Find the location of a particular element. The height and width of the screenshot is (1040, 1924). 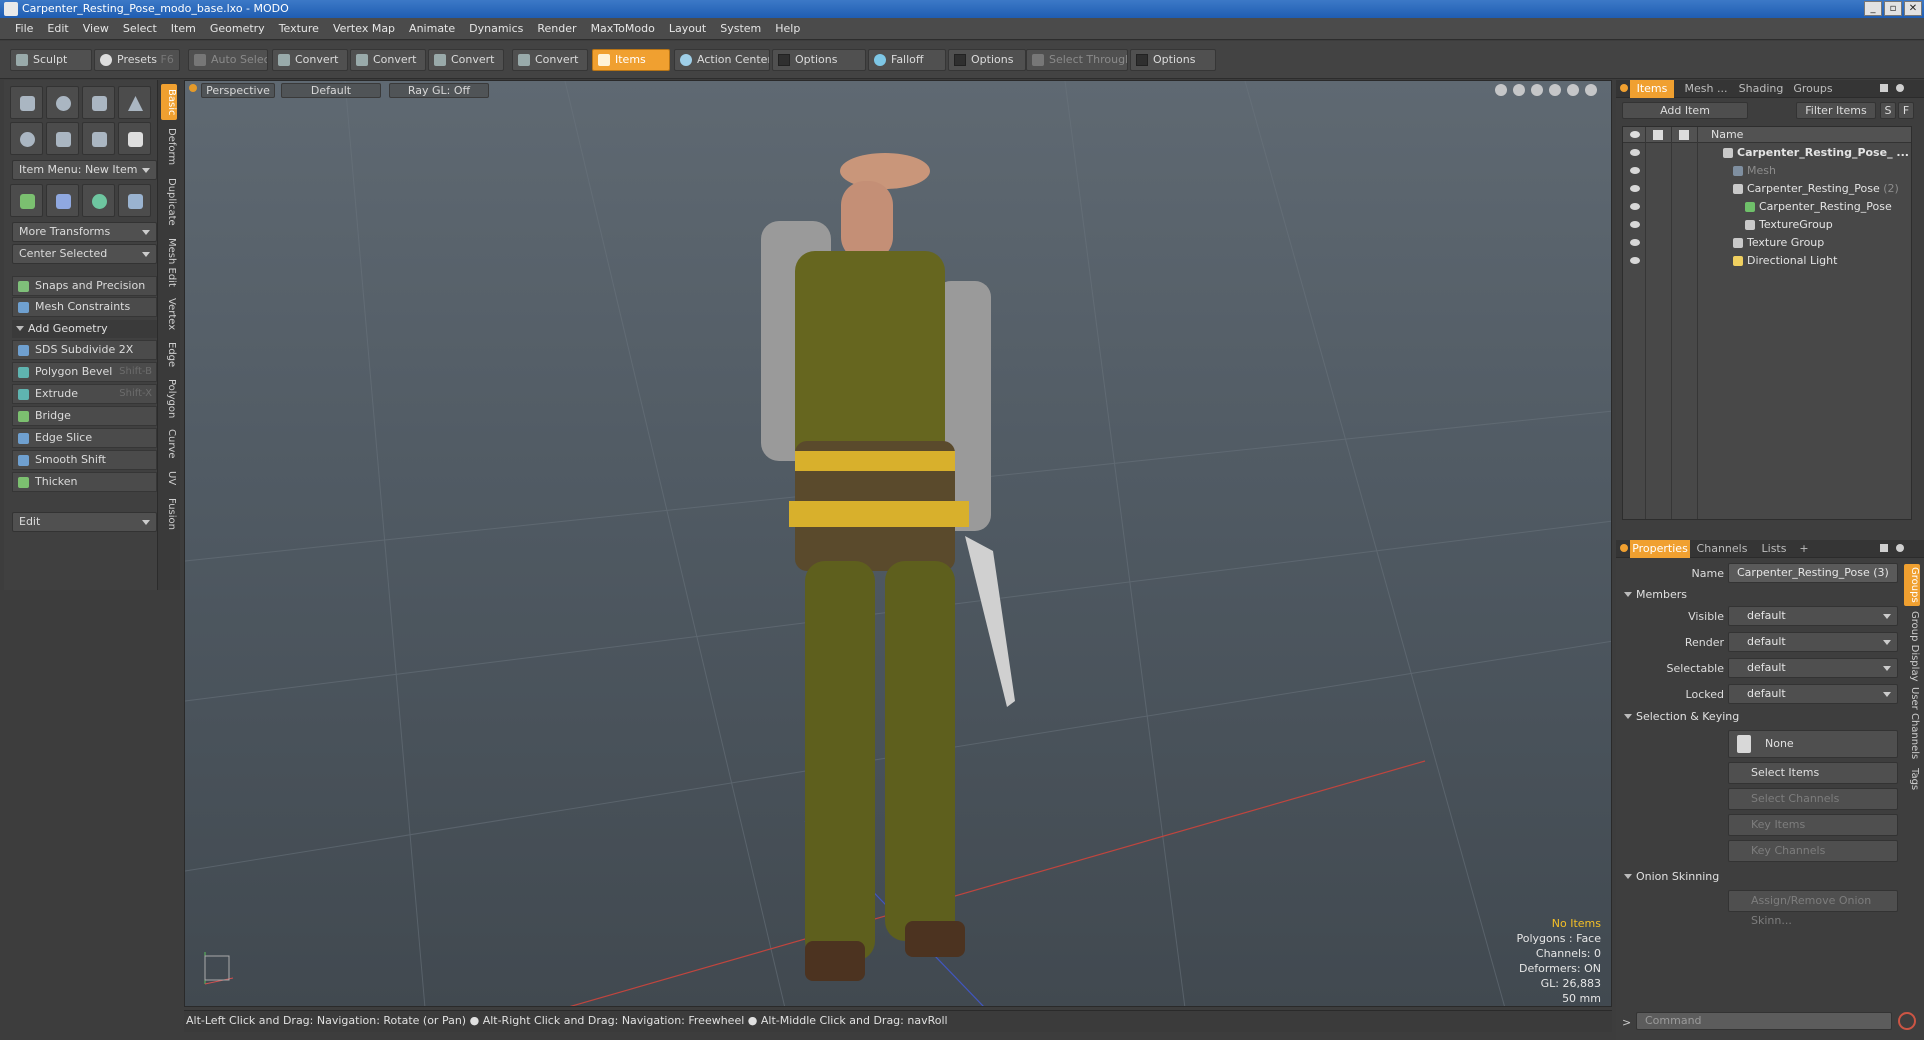

scale-icon is located at coordinates (134, 200).